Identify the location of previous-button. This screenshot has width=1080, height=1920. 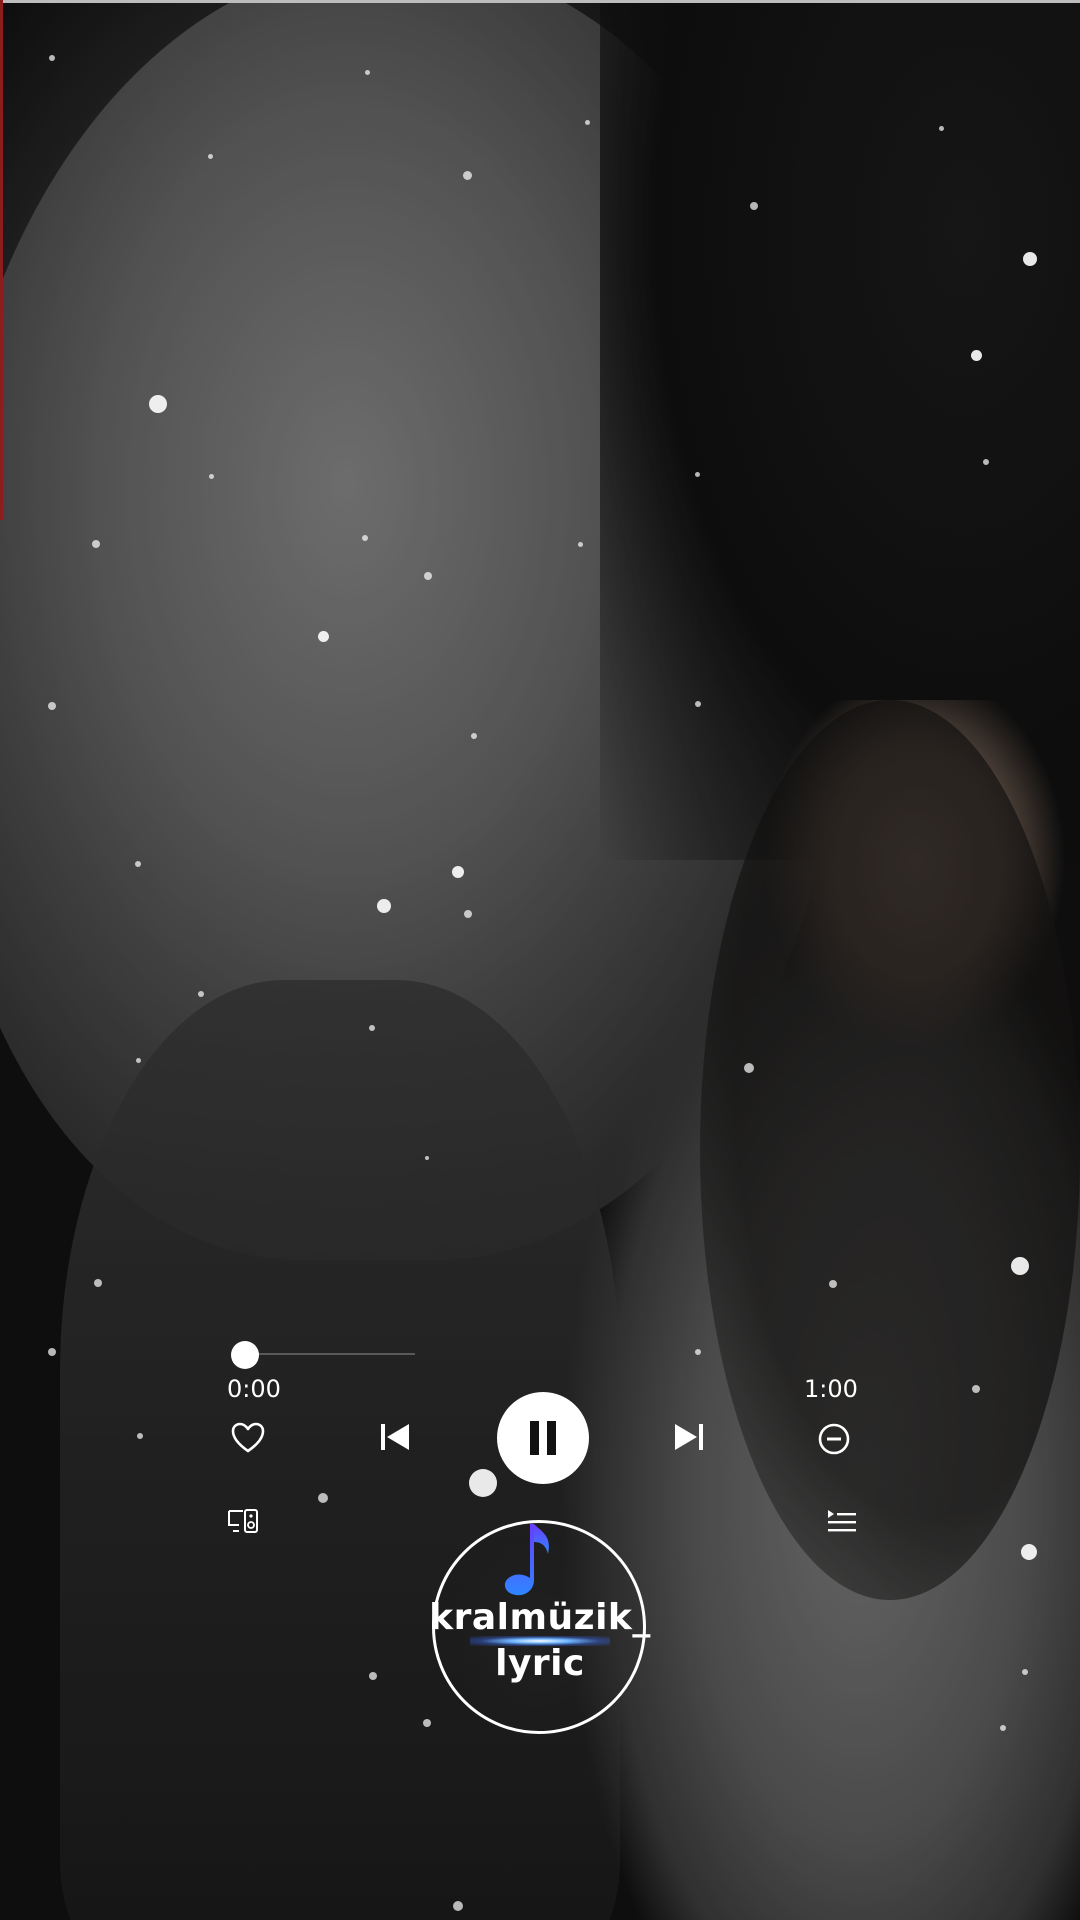
(395, 1437).